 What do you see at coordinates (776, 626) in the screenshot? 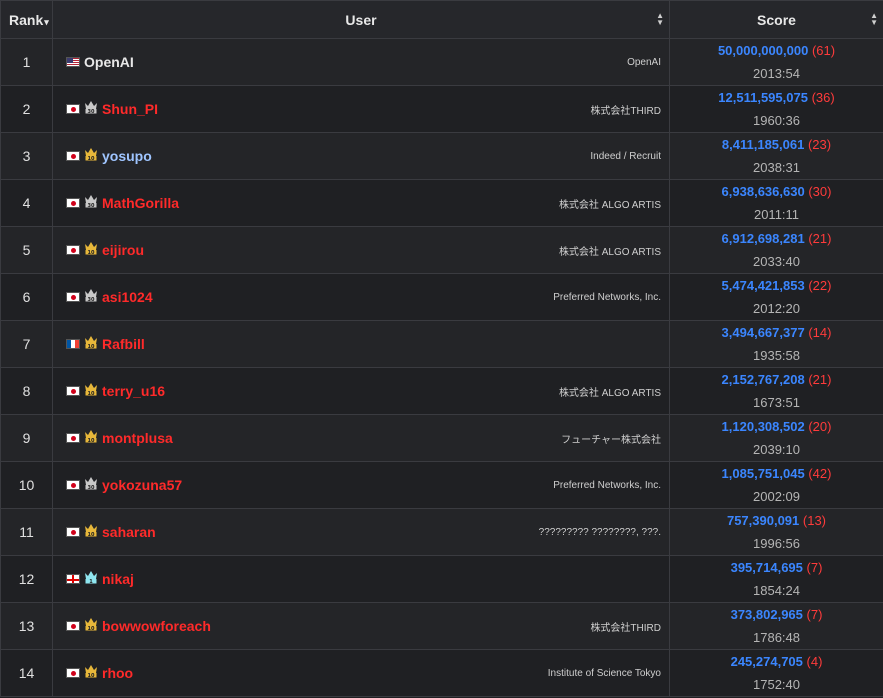
I see `score-cell: 373,802,965 (7) 1786:48` at bounding box center [776, 626].